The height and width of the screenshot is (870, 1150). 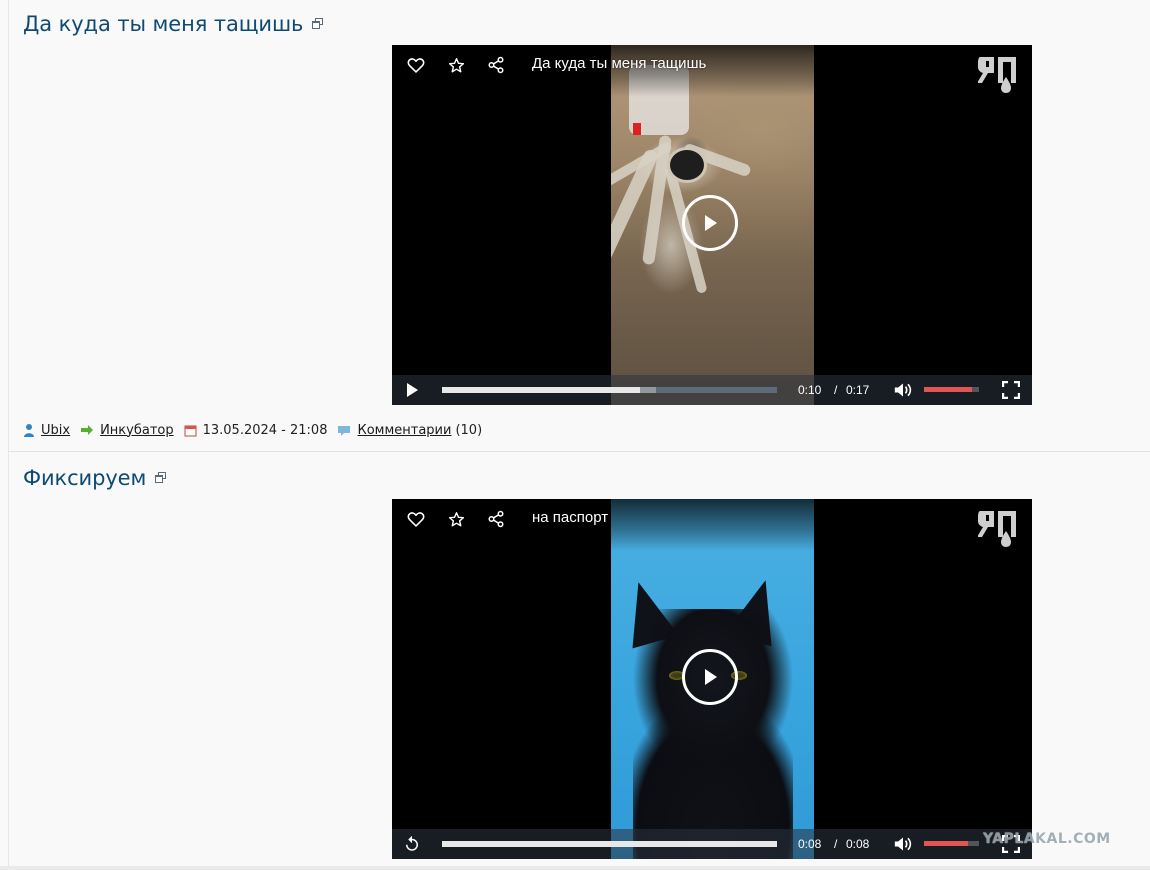 I want to click on site-watermark: YAPLAKAL.COM, so click(x=1047, y=839).